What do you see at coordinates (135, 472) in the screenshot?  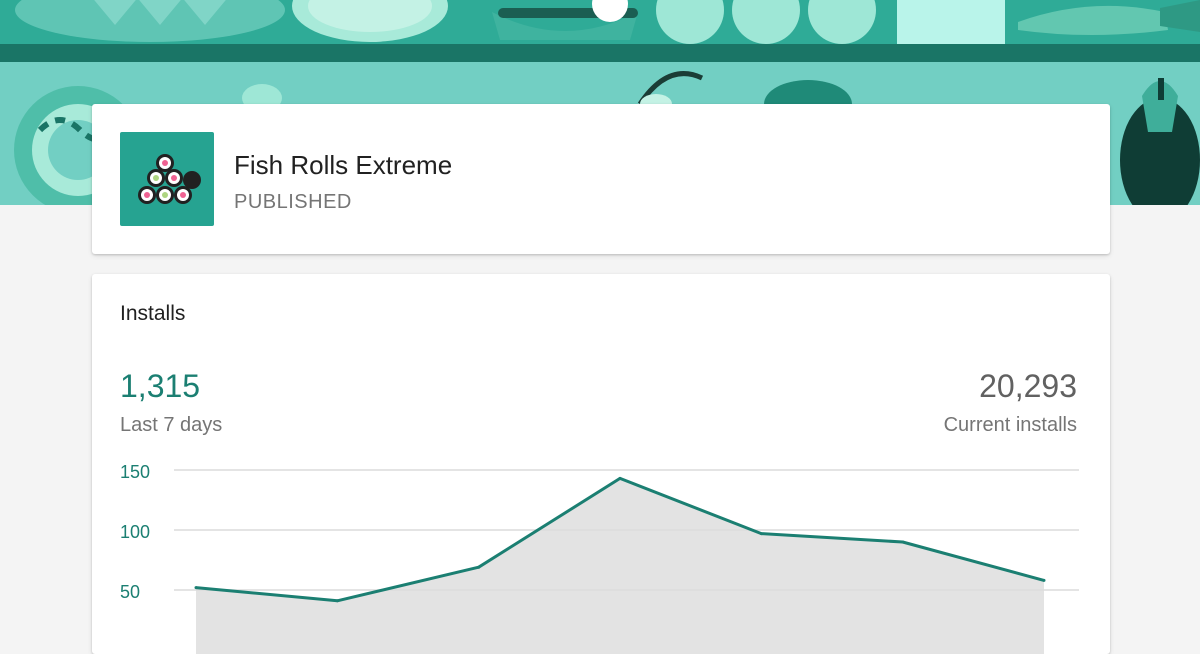 I see `chart-y-tick-label: 150` at bounding box center [135, 472].